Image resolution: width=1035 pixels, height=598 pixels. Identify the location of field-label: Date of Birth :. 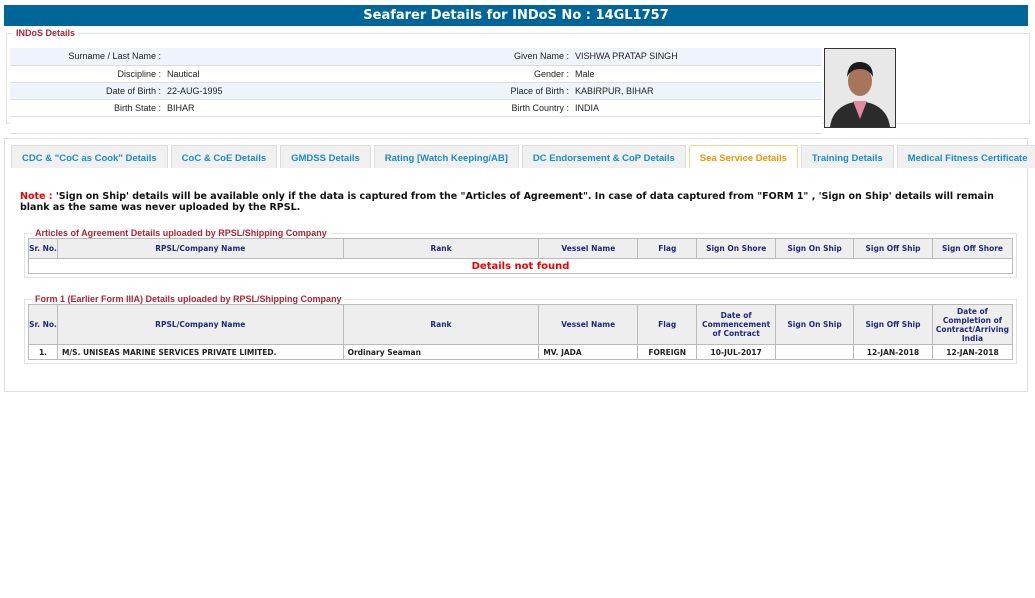
(87, 91).